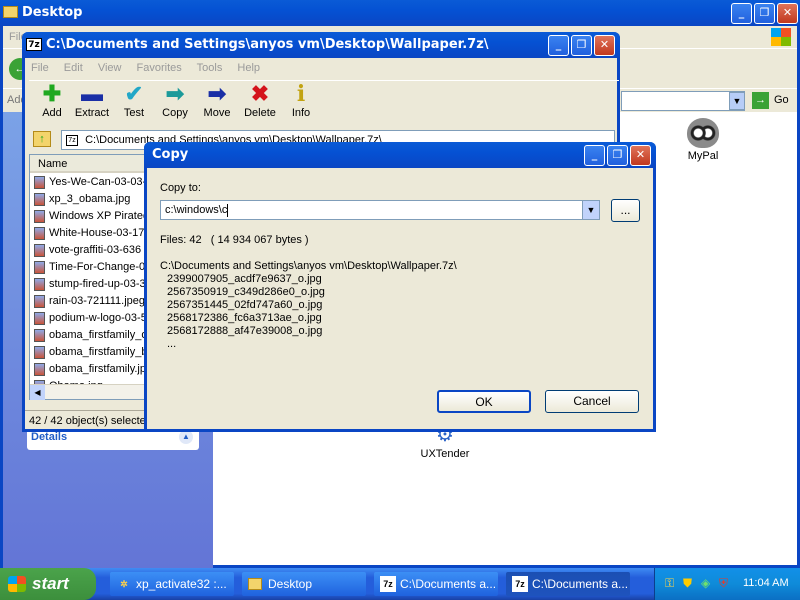 The width and height of the screenshot is (800, 600). Describe the element at coordinates (683, 101) in the screenshot. I see `address-input` at that location.